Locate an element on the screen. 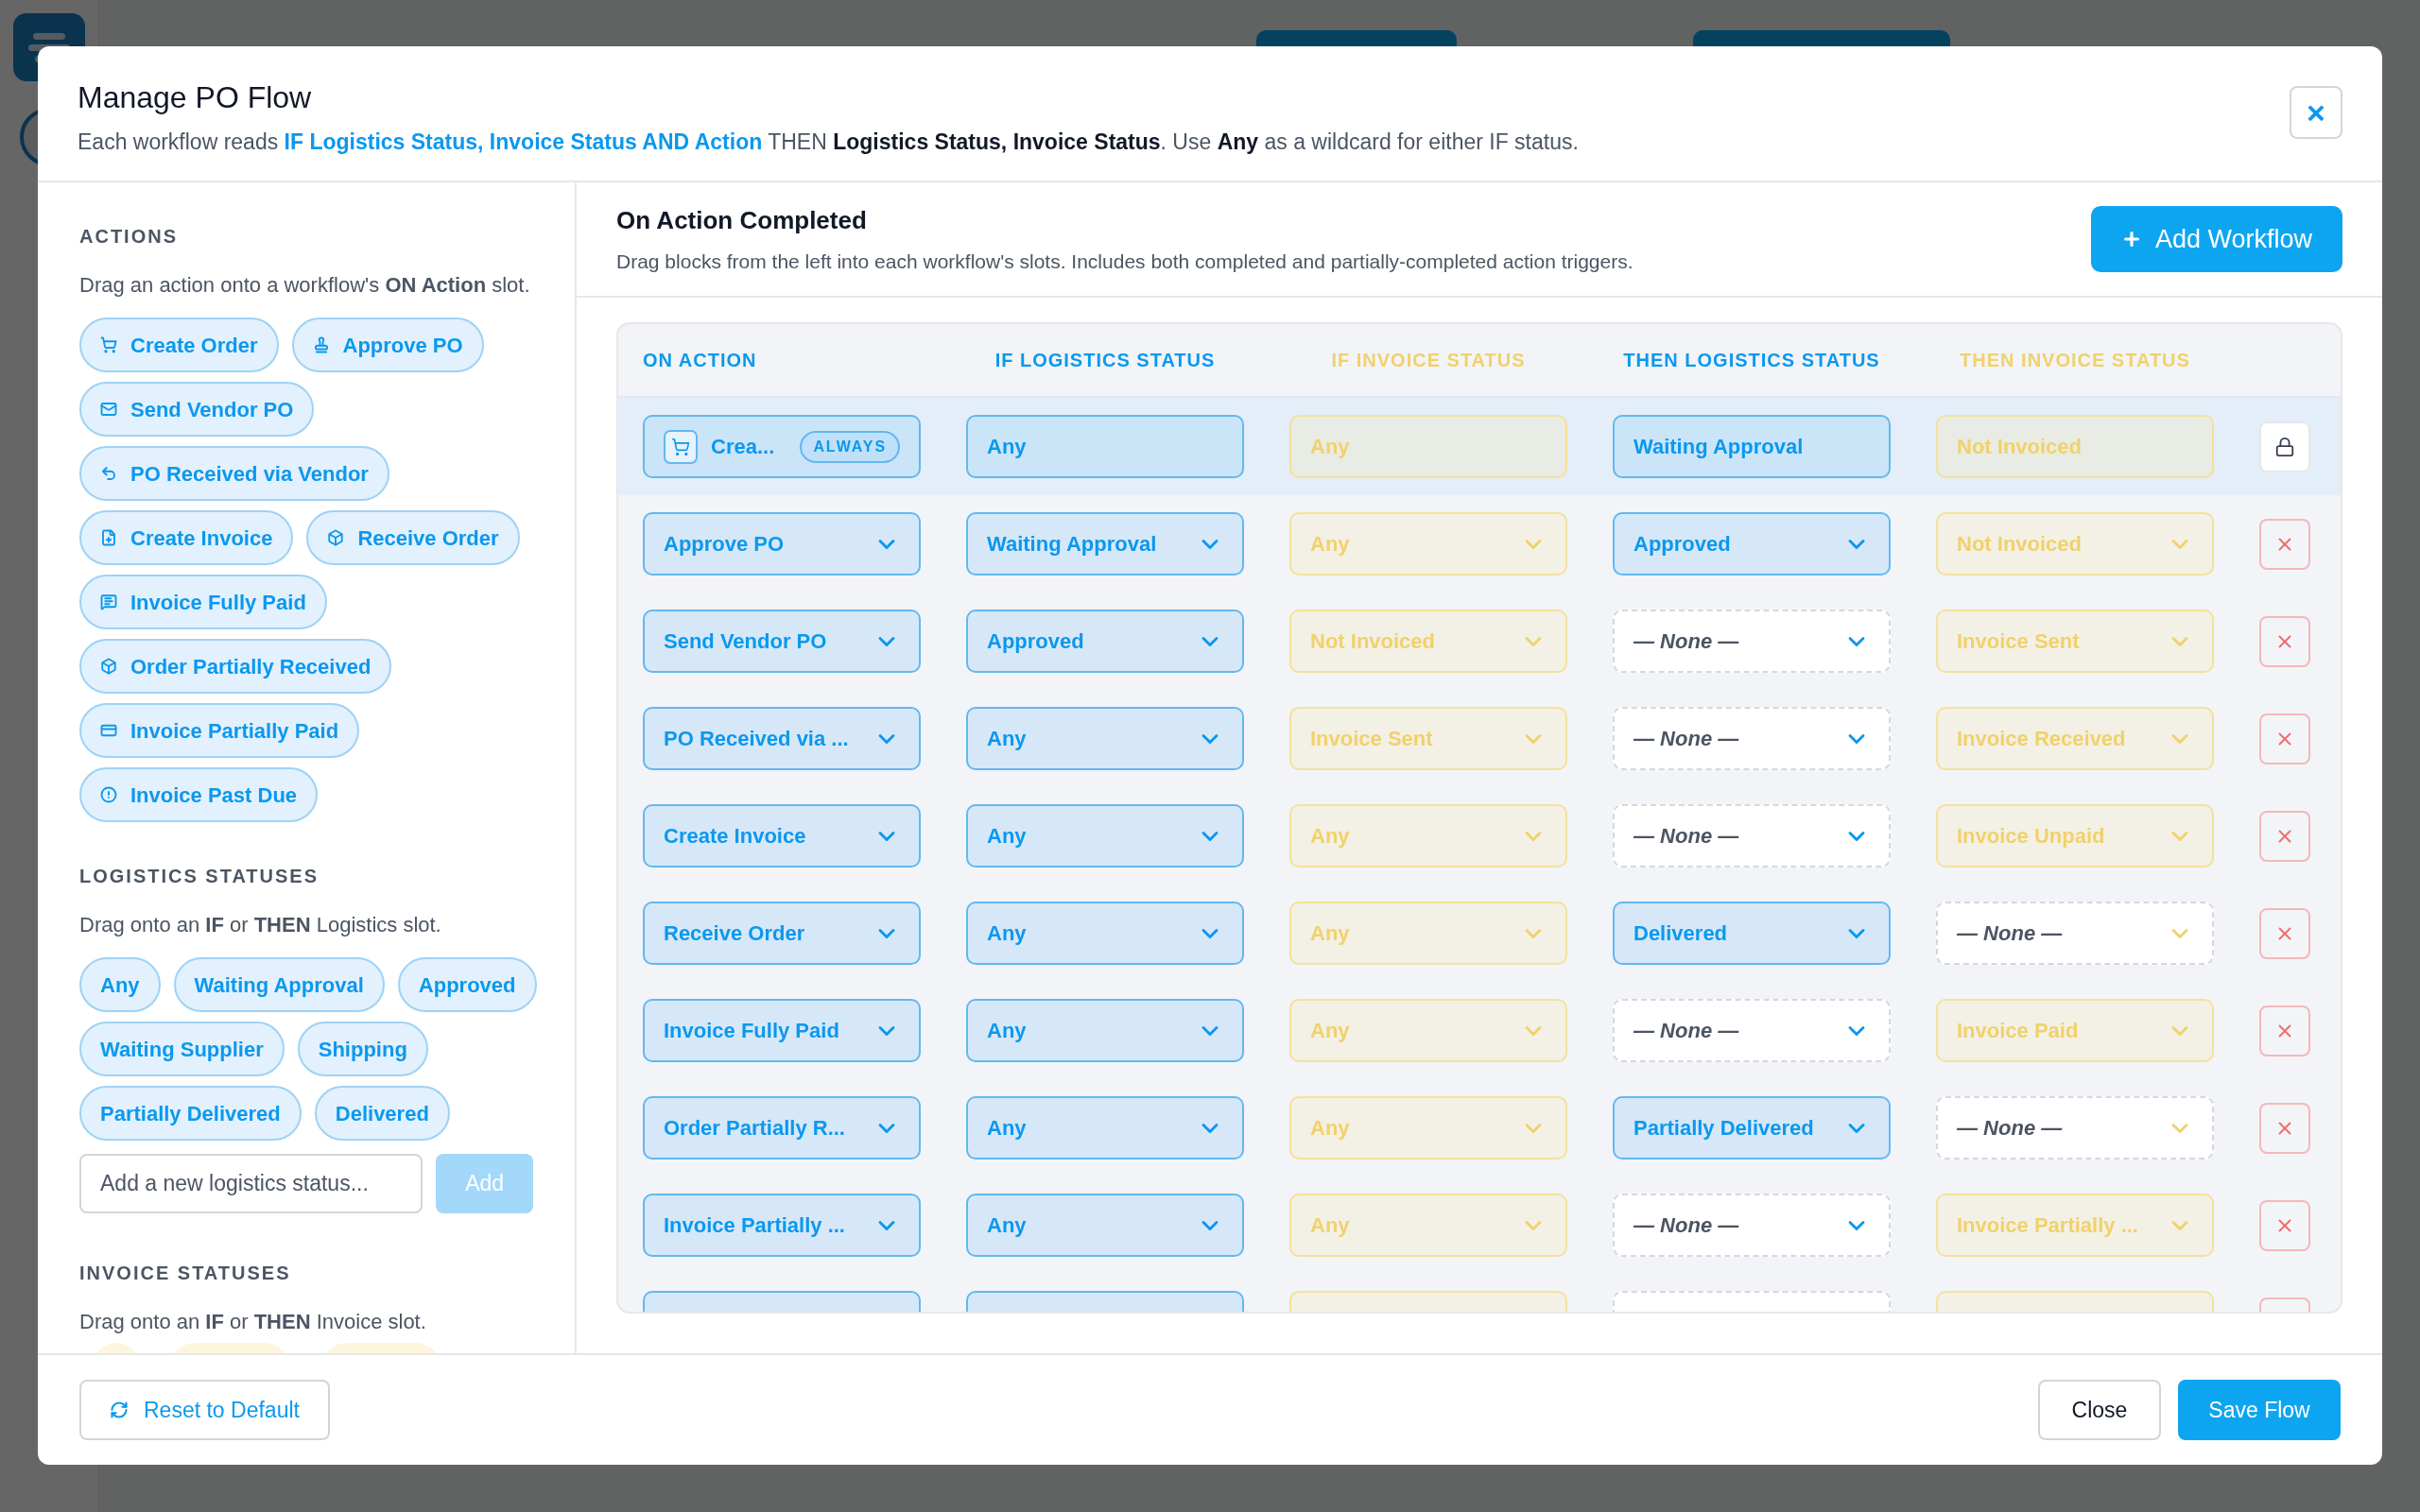 The width and height of the screenshot is (2420, 1512). draggable-chip: Shipping is located at coordinates (362, 1049).